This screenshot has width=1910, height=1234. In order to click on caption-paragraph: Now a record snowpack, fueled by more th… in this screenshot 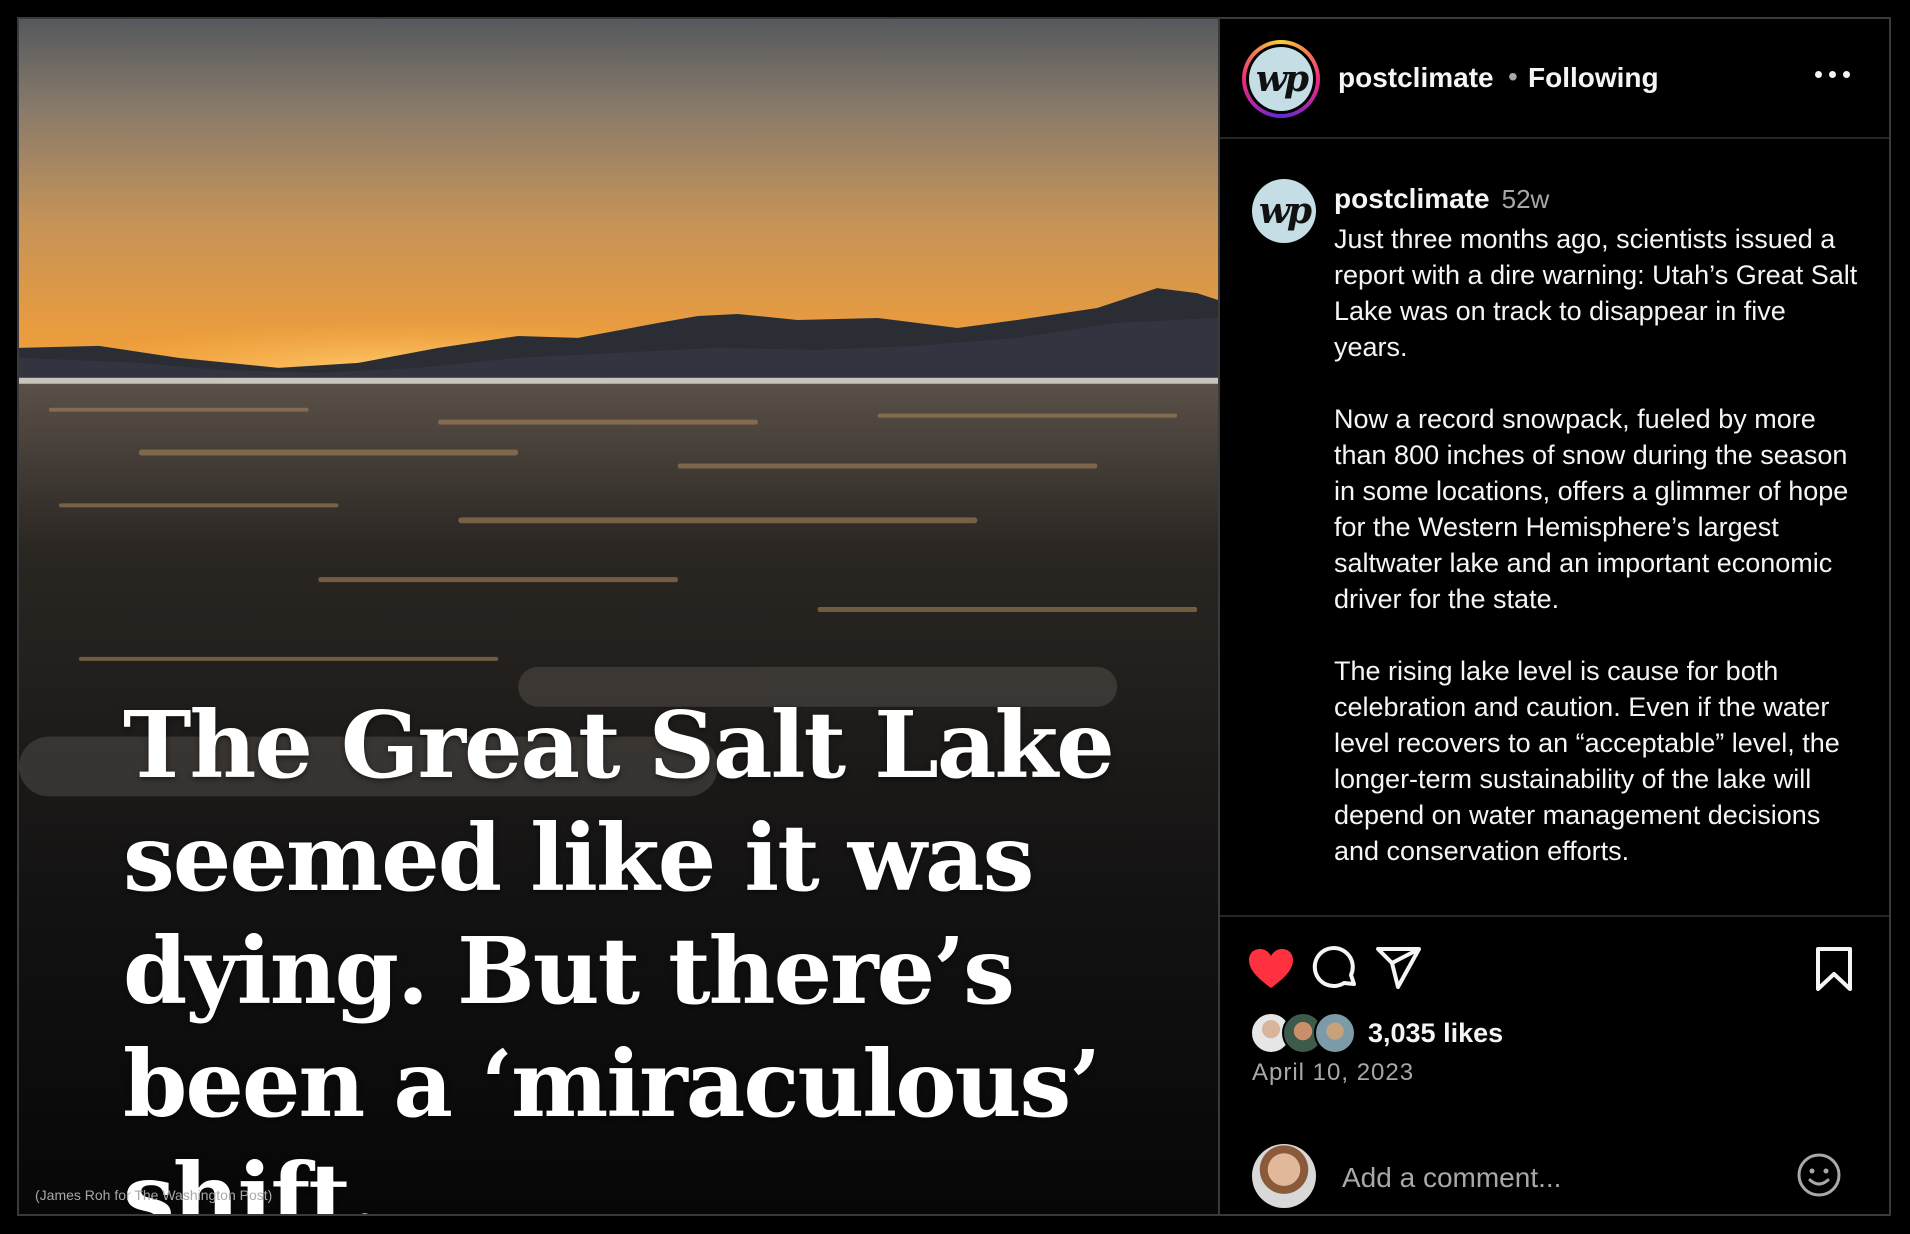, I will do `click(1591, 509)`.